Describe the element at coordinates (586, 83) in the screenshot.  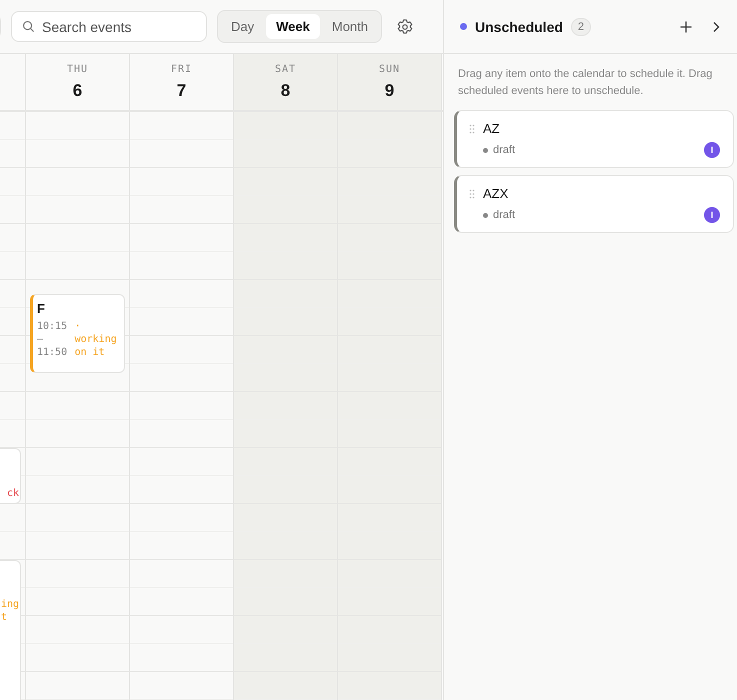
I see `panel-hint: Drag any item onto the calendar to schedule it. Drag scheduled events here to unschedule.` at that location.